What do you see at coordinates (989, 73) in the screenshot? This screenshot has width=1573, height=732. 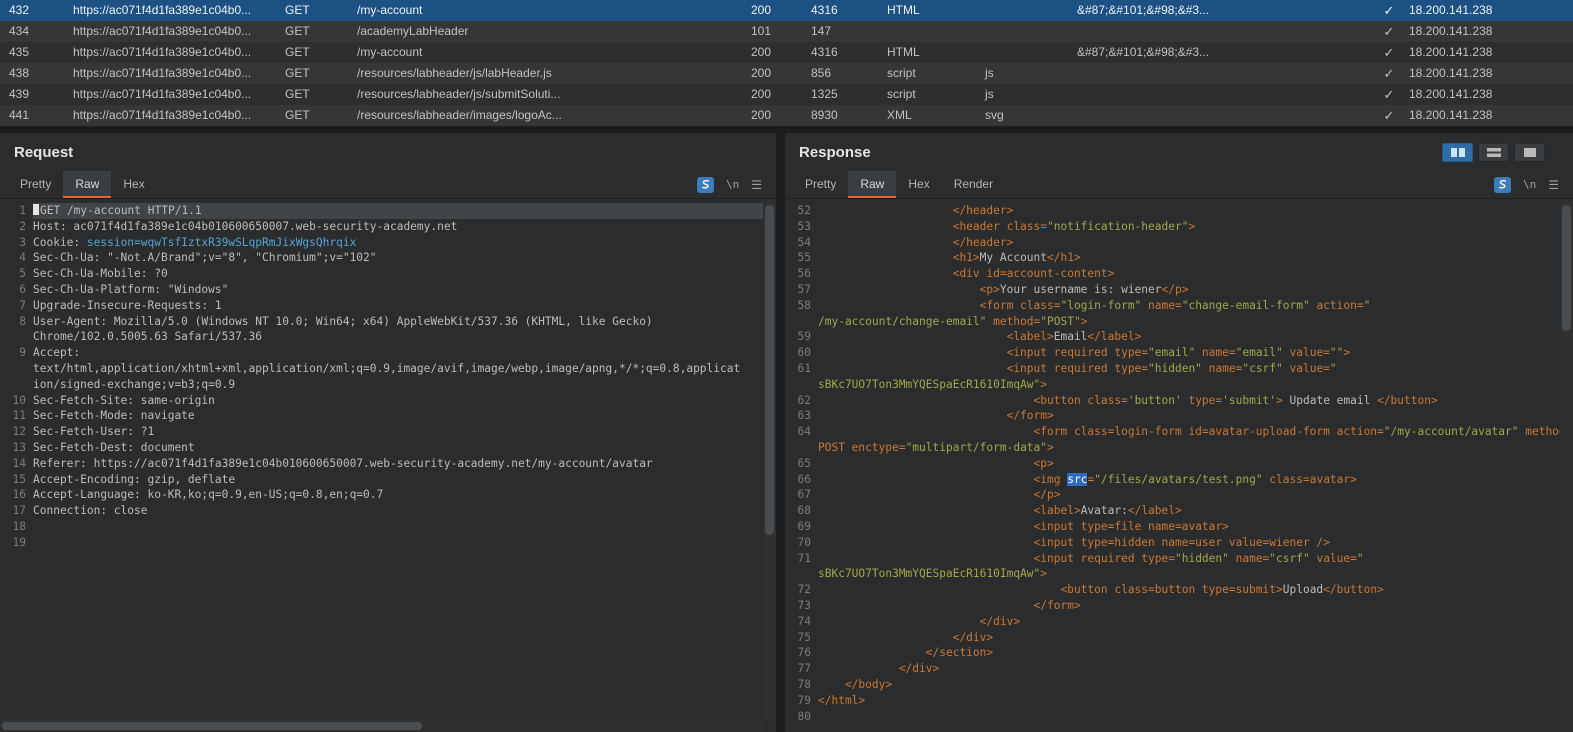 I see `cell-ext: js` at bounding box center [989, 73].